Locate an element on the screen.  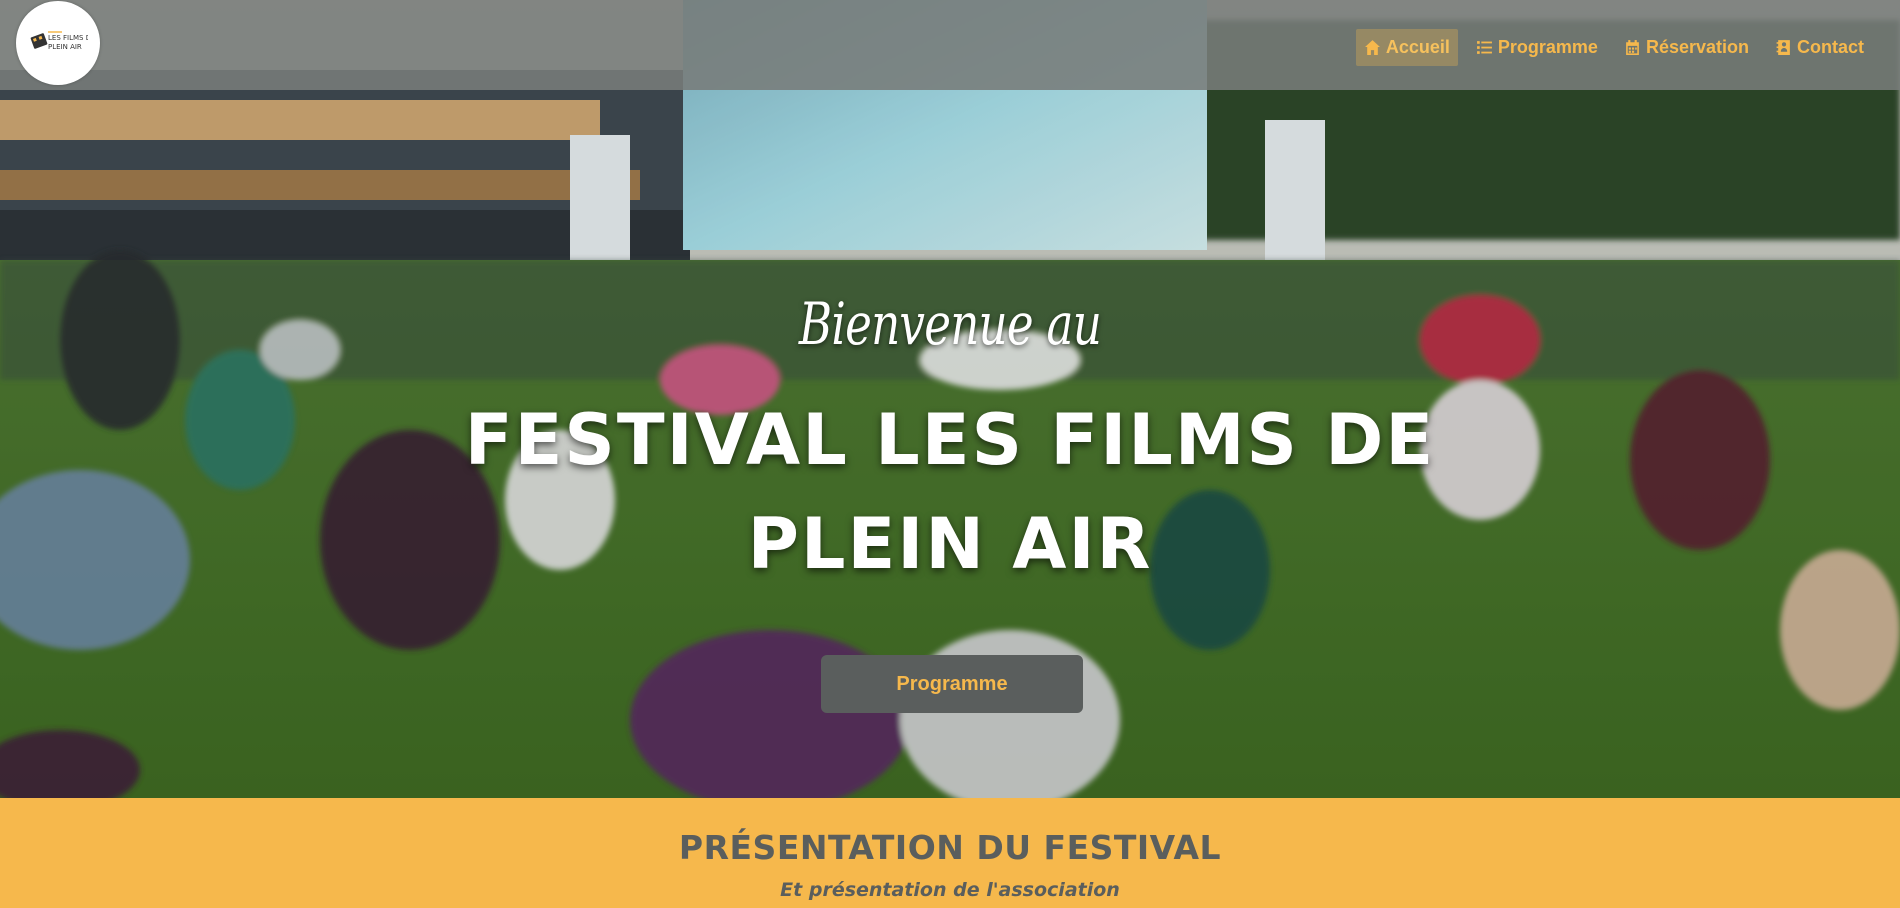
home-icon is located at coordinates (1372, 47).